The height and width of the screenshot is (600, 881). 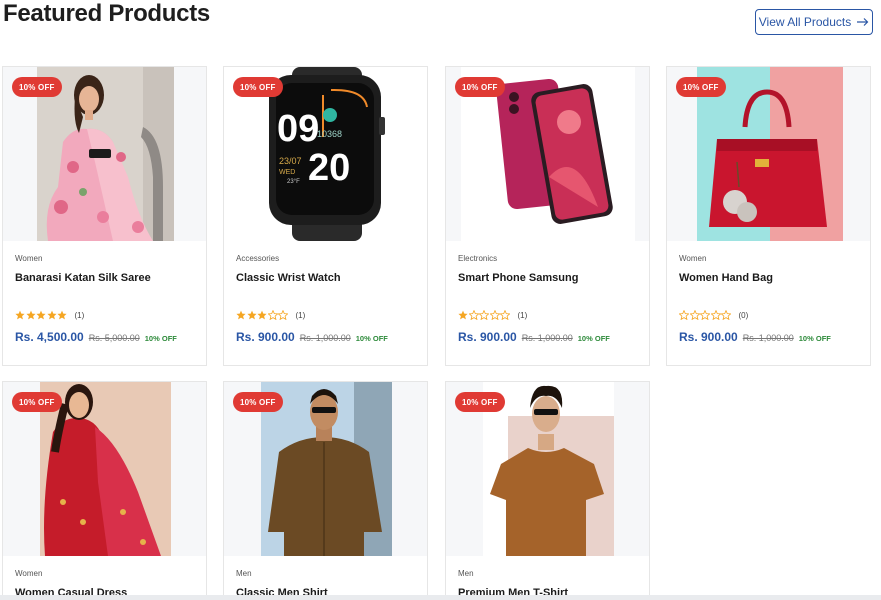 I want to click on watch-date: 23/07, so click(x=290, y=161).